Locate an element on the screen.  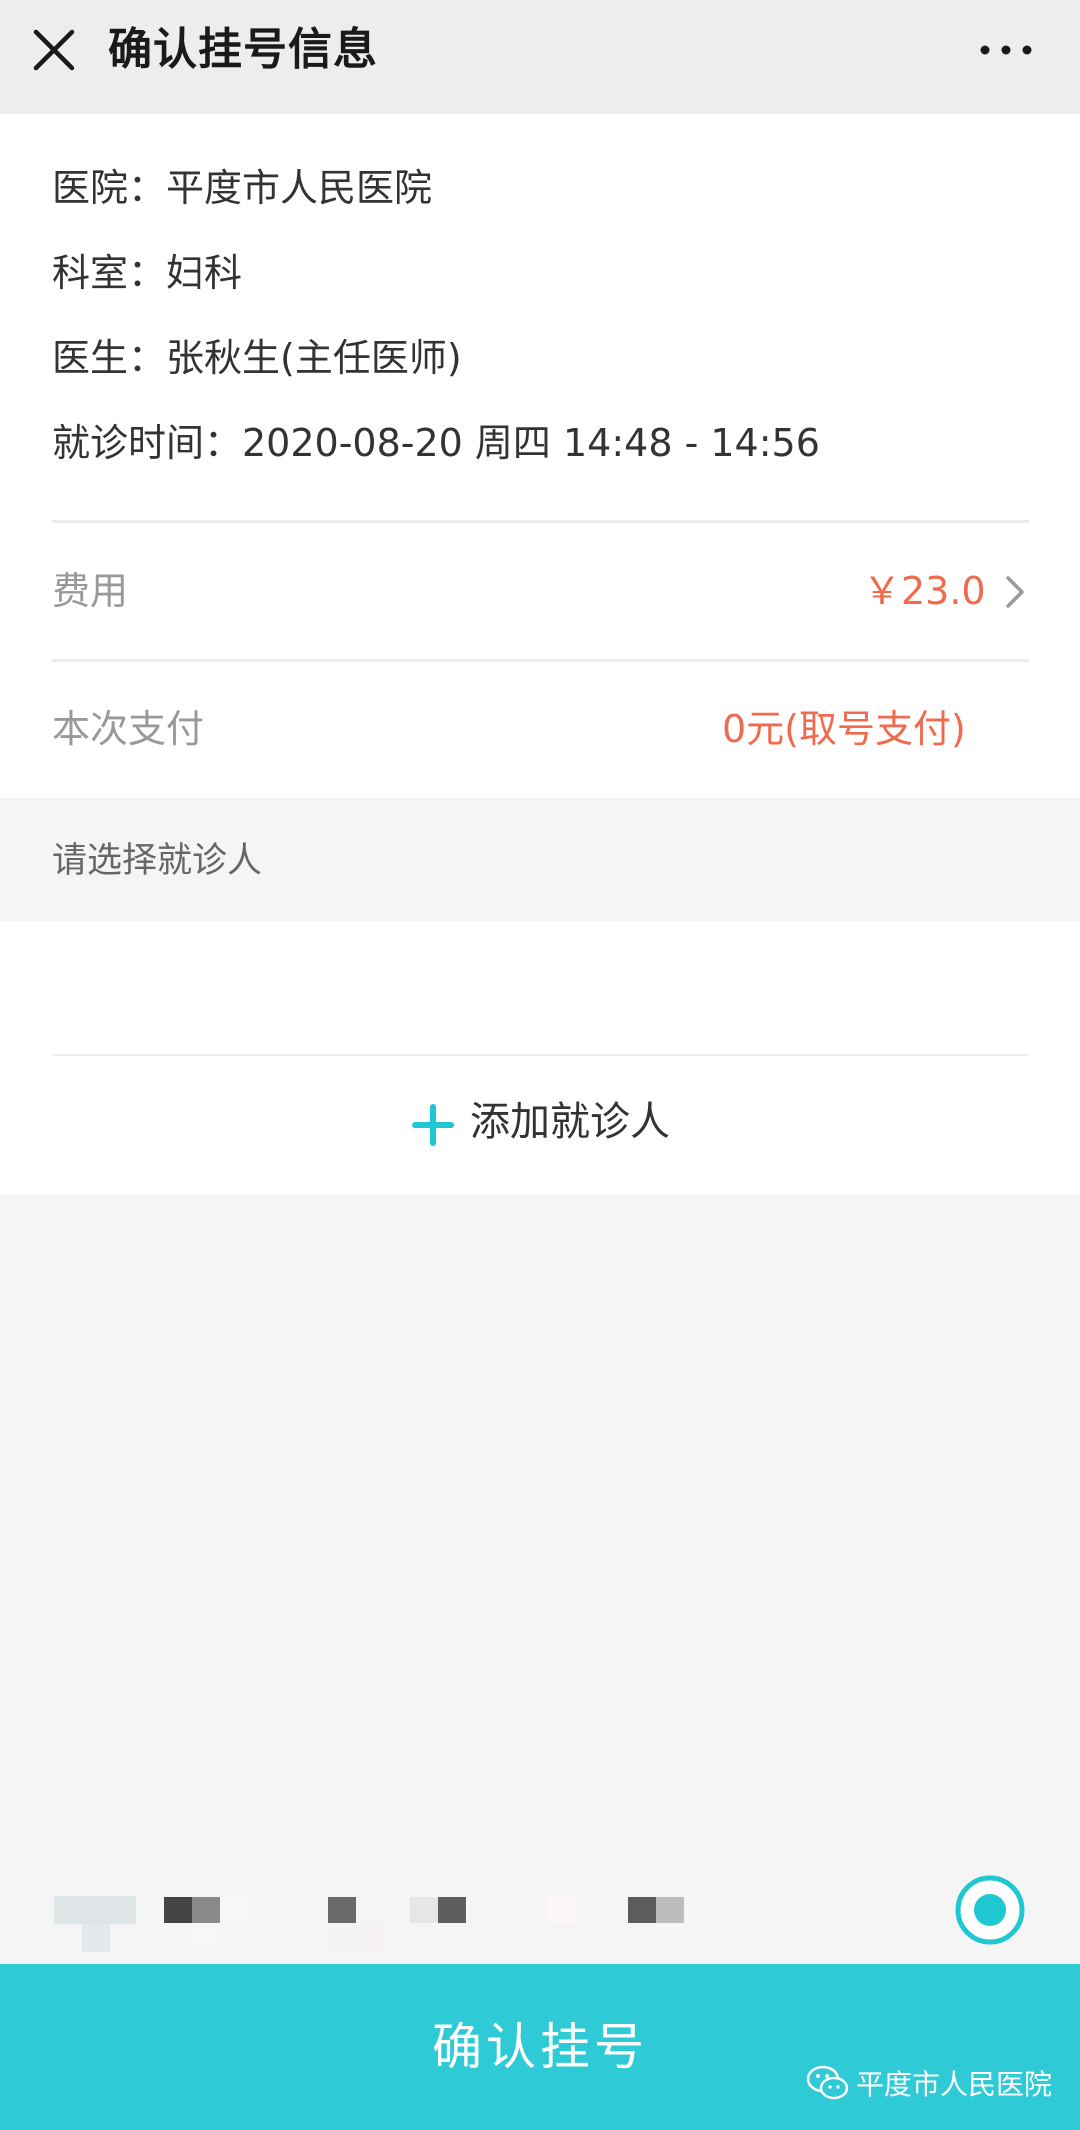
select-patient-heading: 请选择就诊人 is located at coordinates (157, 861).